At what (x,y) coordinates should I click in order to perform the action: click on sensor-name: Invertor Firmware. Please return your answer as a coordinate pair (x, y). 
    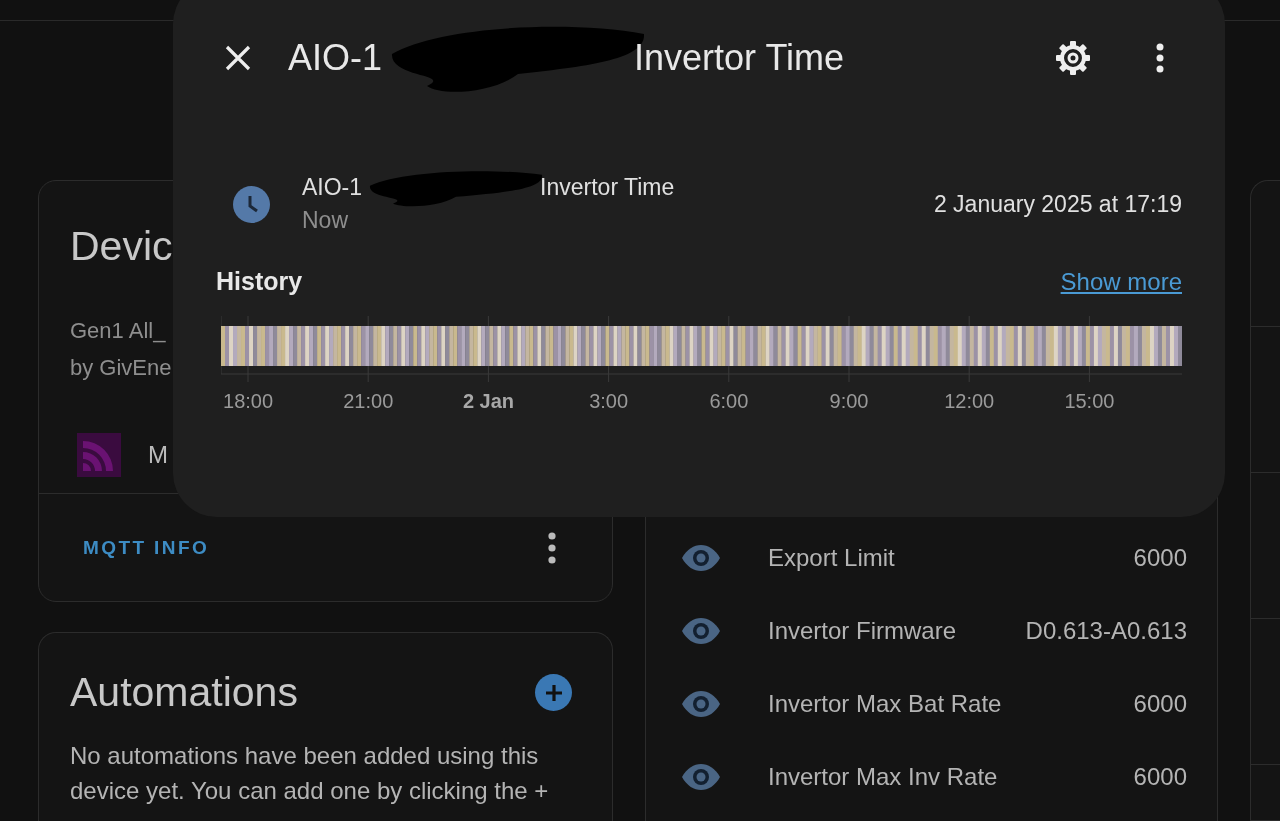
    Looking at the image, I should click on (863, 630).